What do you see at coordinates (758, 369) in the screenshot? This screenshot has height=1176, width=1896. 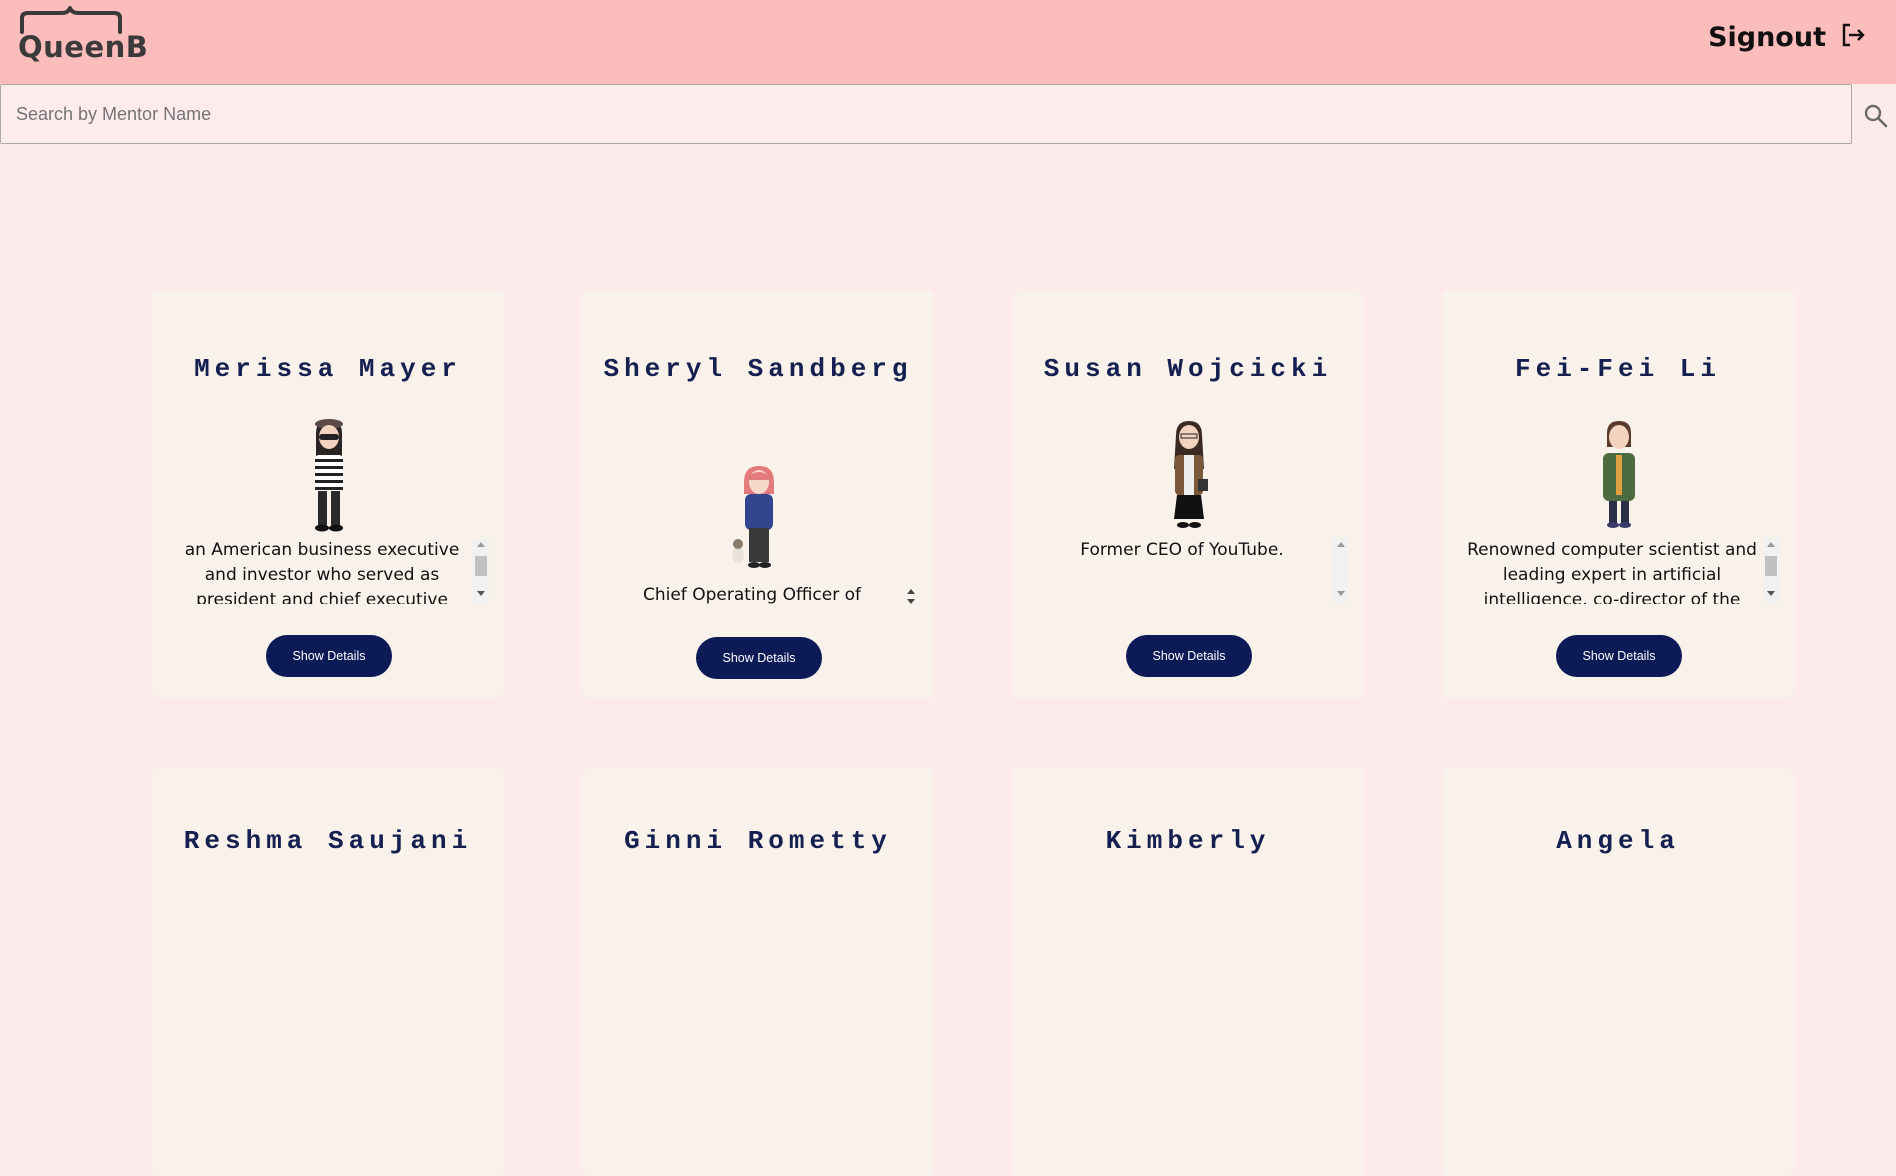 I see `mentor-name: Sheryl Sandberg` at bounding box center [758, 369].